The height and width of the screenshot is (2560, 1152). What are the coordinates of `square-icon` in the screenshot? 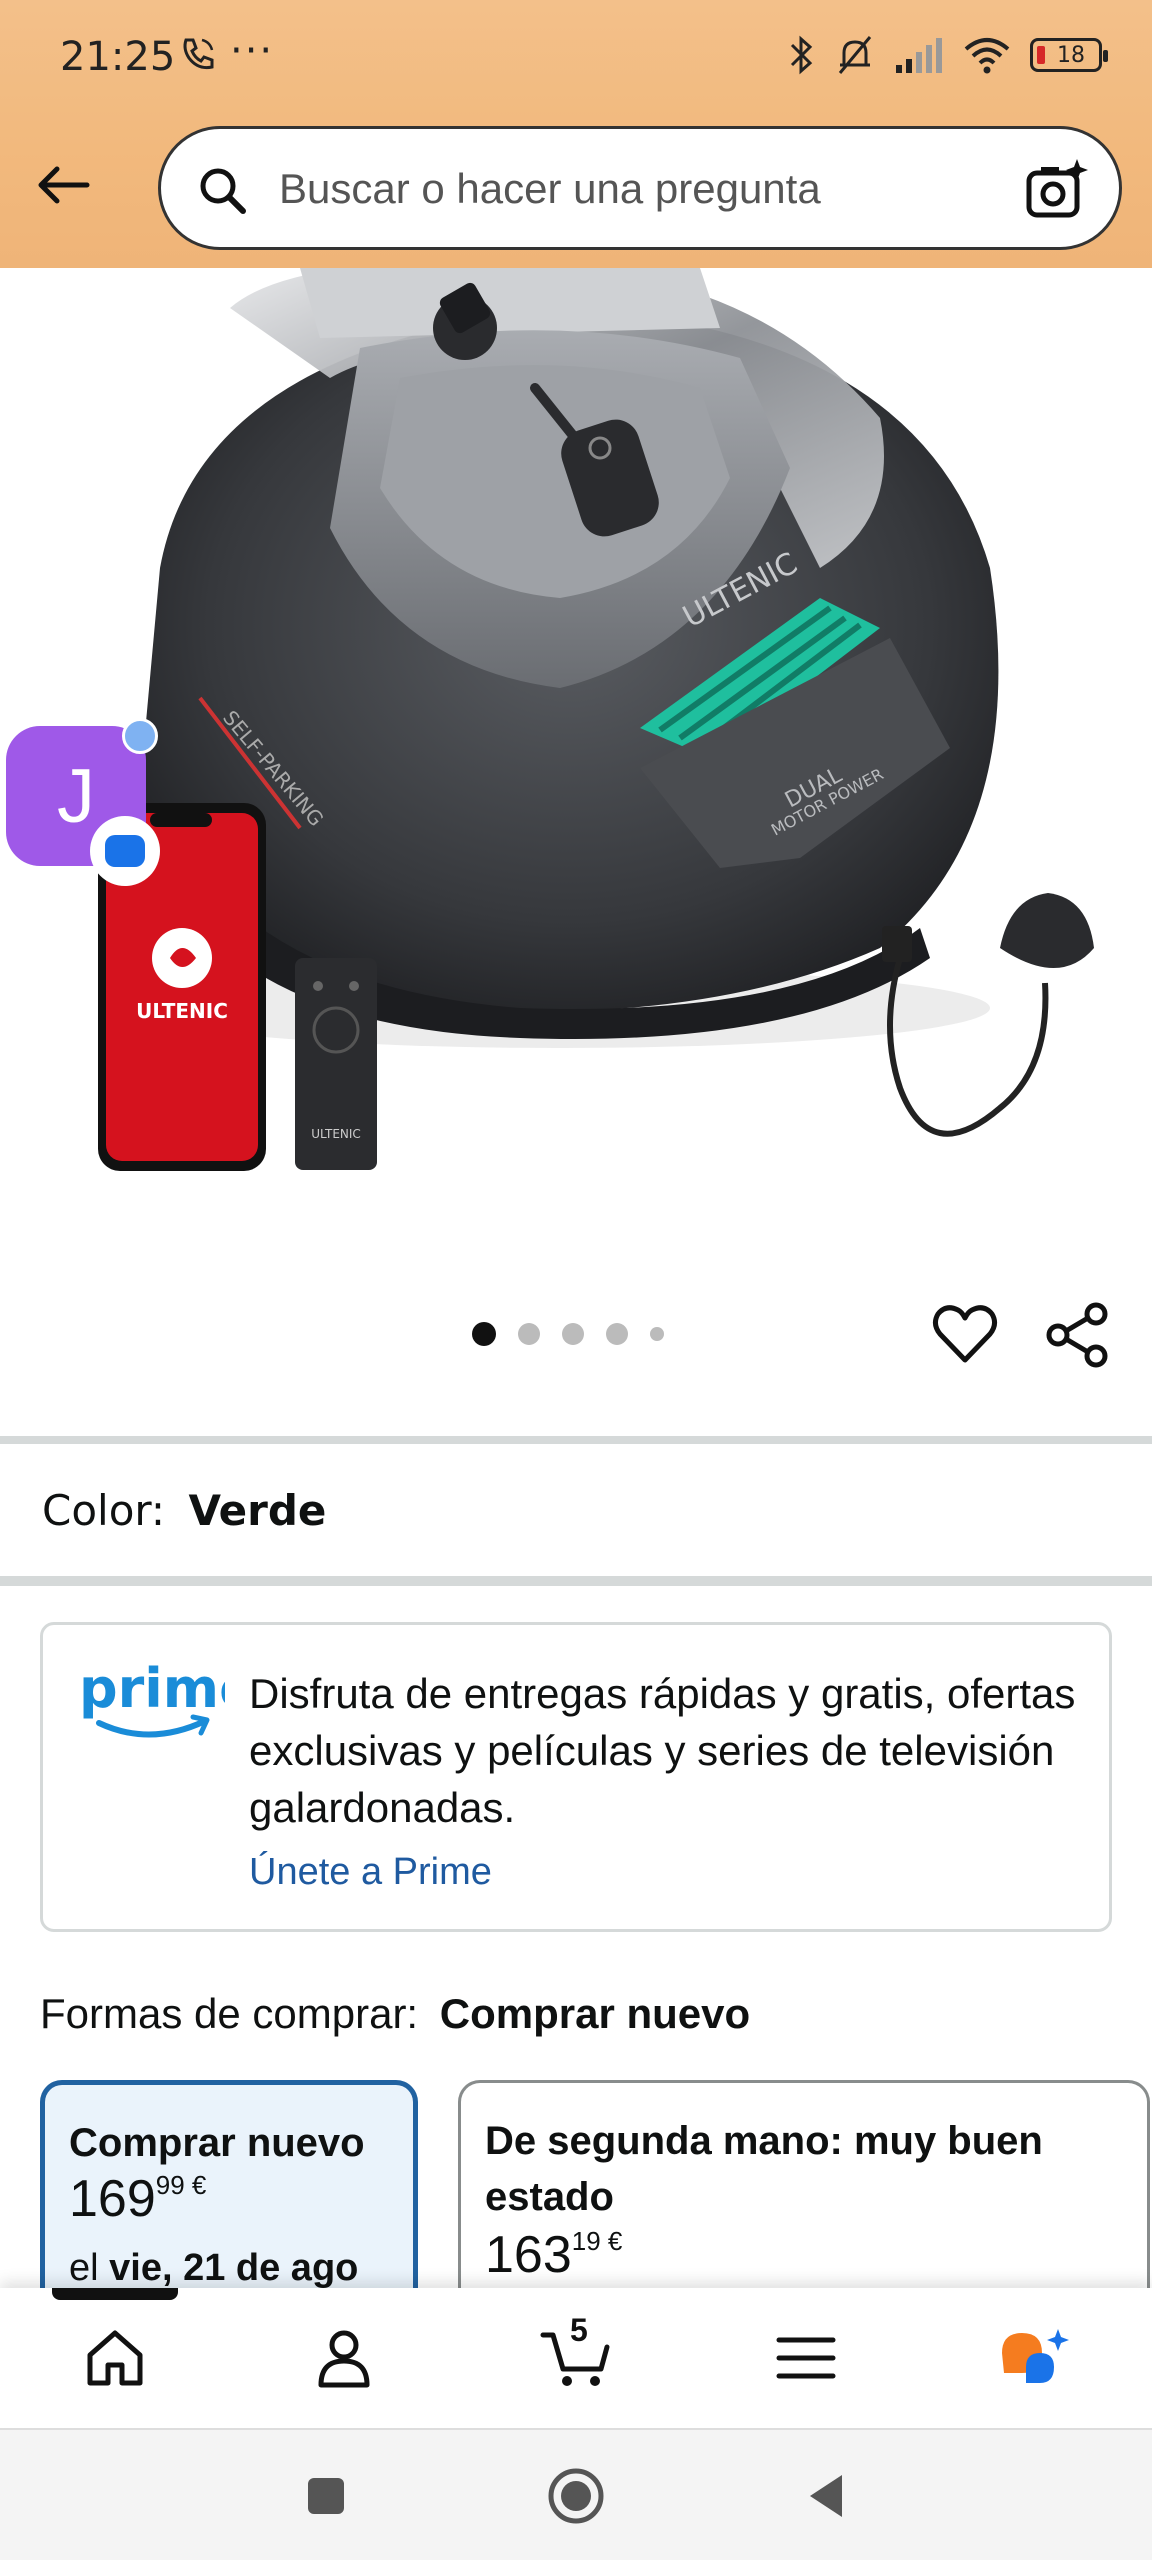 It's located at (326, 2496).